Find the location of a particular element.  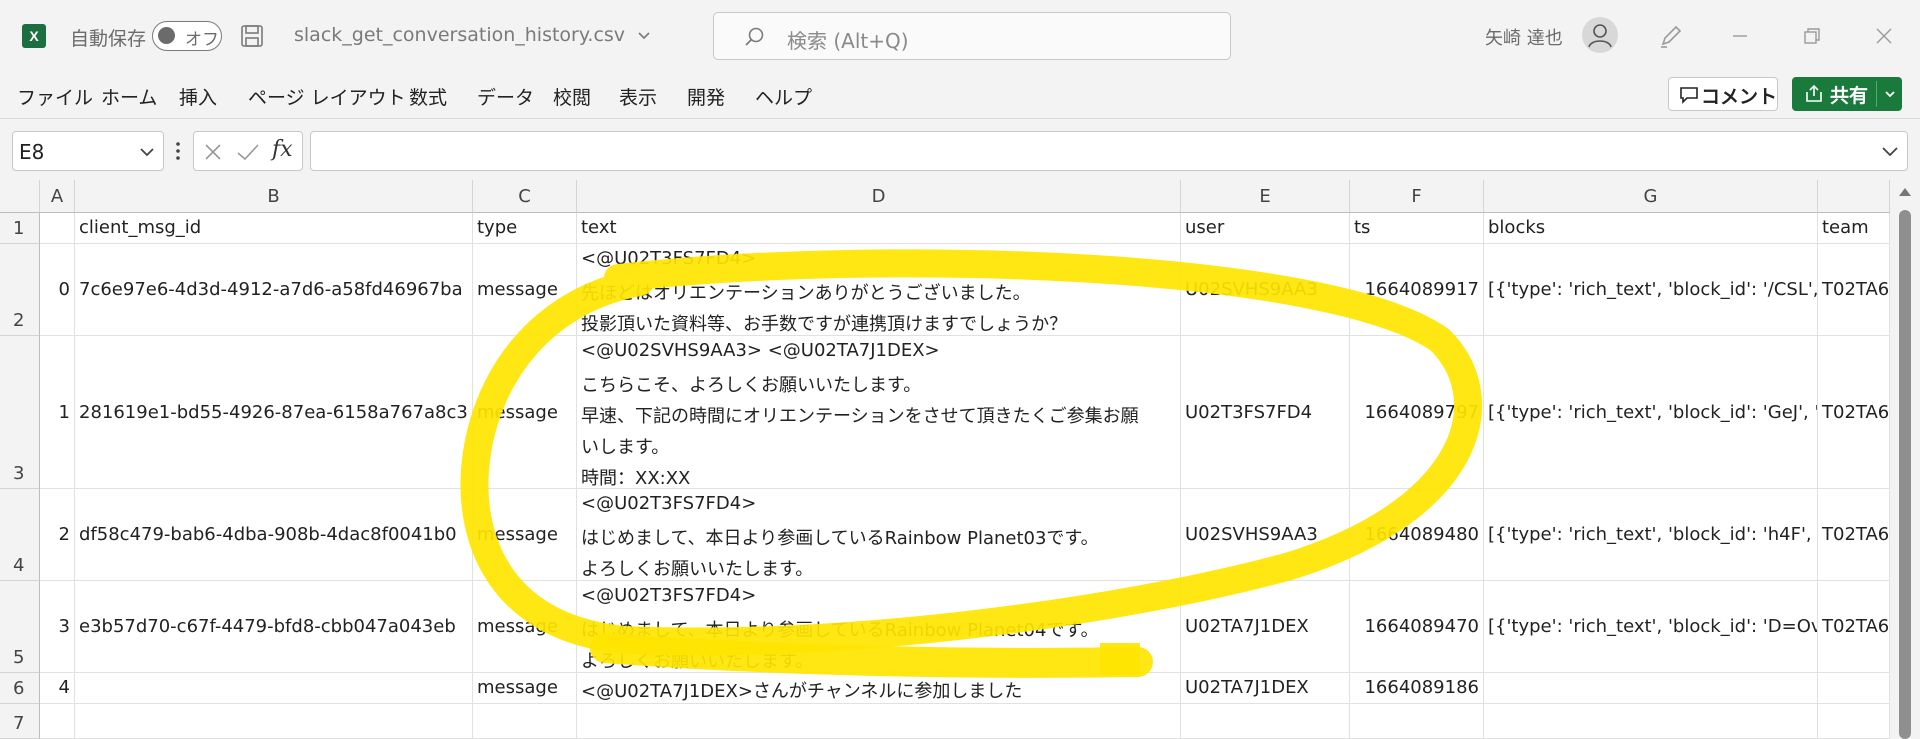

cell-f5: 1664089470 is located at coordinates (1417, 627).